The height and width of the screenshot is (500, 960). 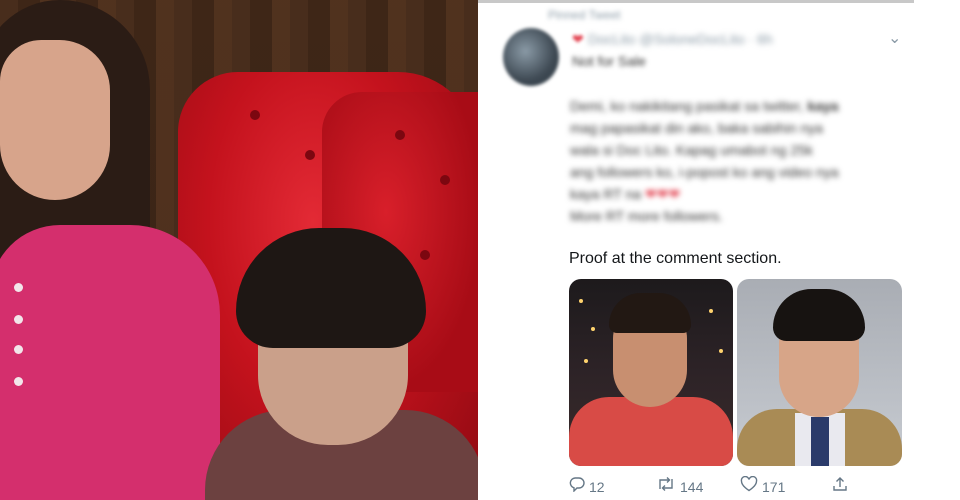 I want to click on reply-icon, so click(x=577, y=486).